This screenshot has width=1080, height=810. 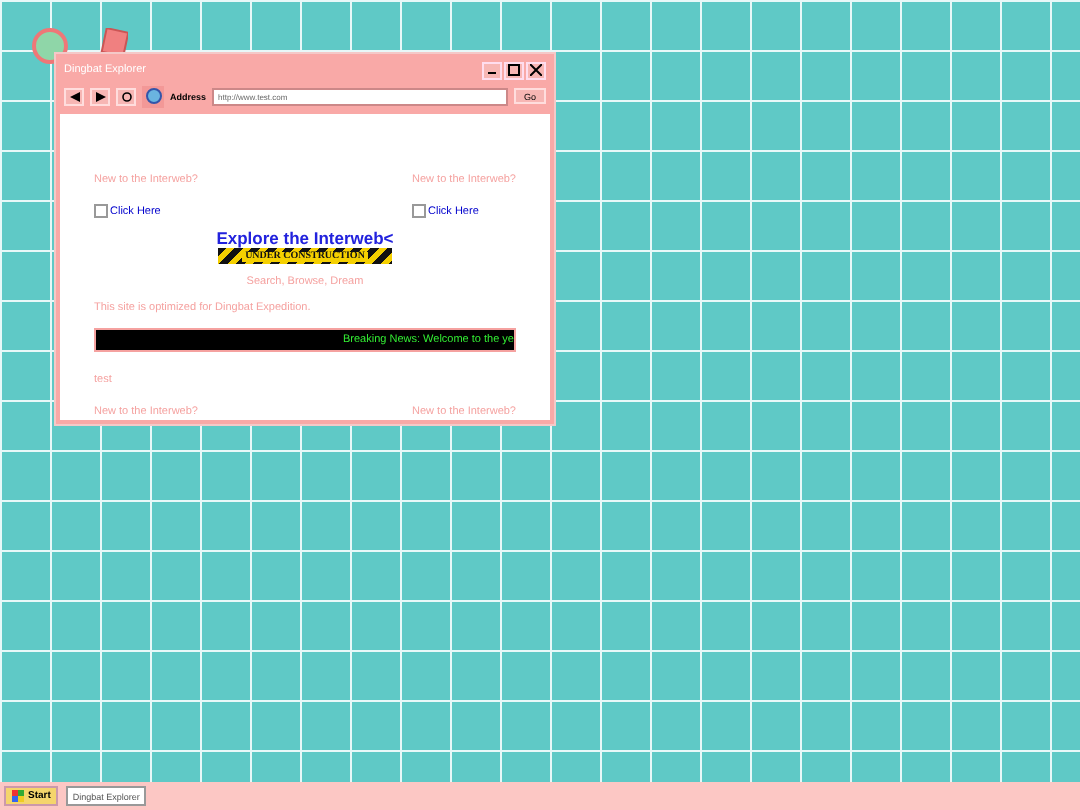 I want to click on forward-button, so click(x=100, y=96).